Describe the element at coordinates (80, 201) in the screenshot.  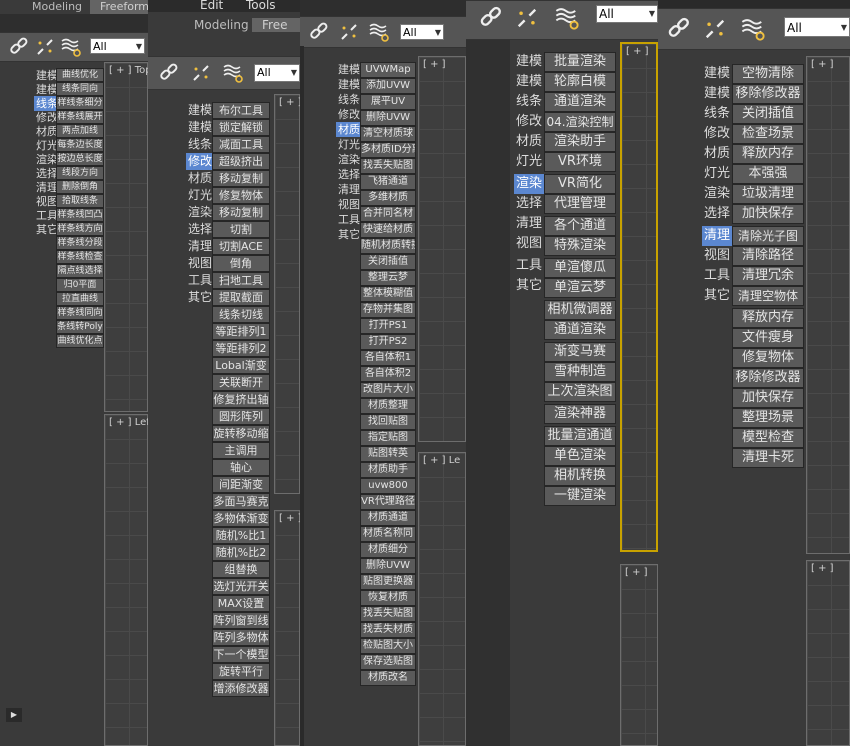
I see `script-button: 拾取线条` at that location.